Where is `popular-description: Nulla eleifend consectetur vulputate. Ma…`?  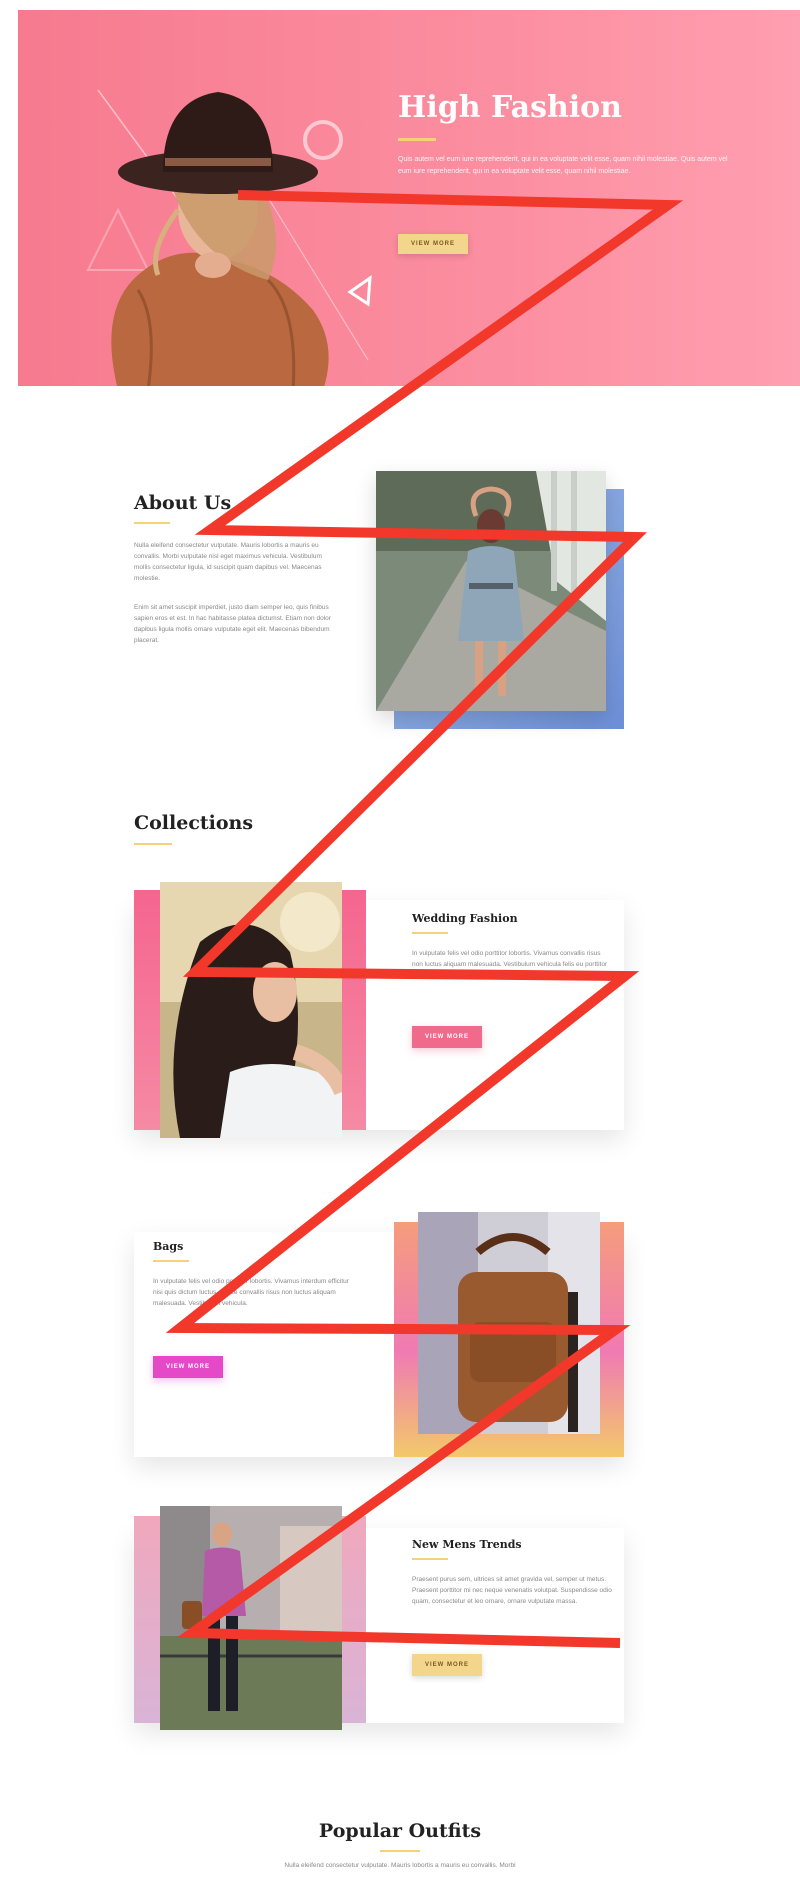
popular-description: Nulla eleifend consectetur vulputate. Ma… is located at coordinates (400, 1865).